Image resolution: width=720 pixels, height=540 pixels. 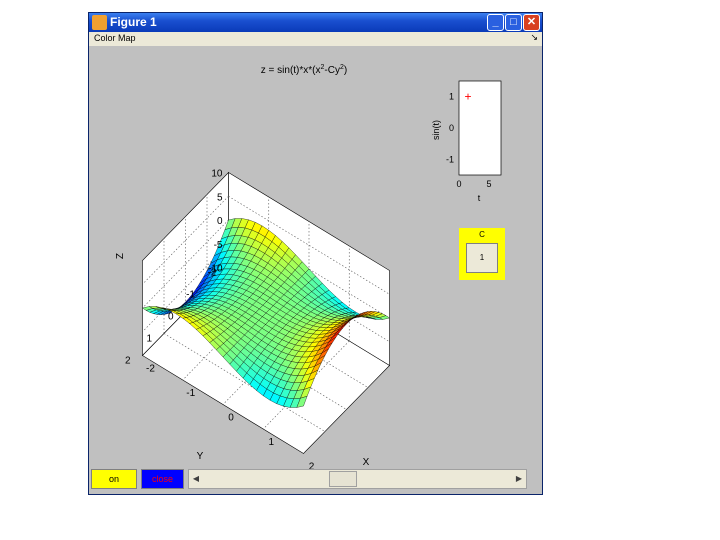 I want to click on x-tick-label: 0, so click(x=231, y=418).